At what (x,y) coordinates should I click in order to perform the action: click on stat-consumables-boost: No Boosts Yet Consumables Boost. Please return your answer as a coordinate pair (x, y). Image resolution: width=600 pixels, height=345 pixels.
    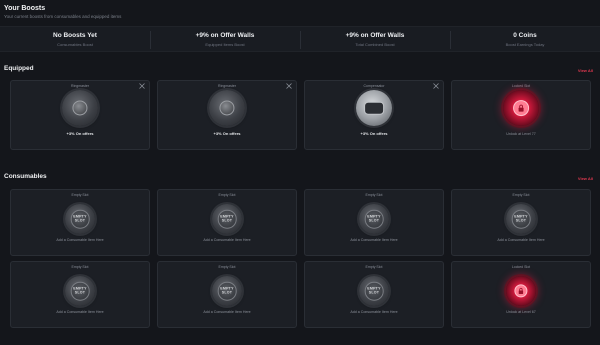
    Looking at the image, I should click on (75, 39).